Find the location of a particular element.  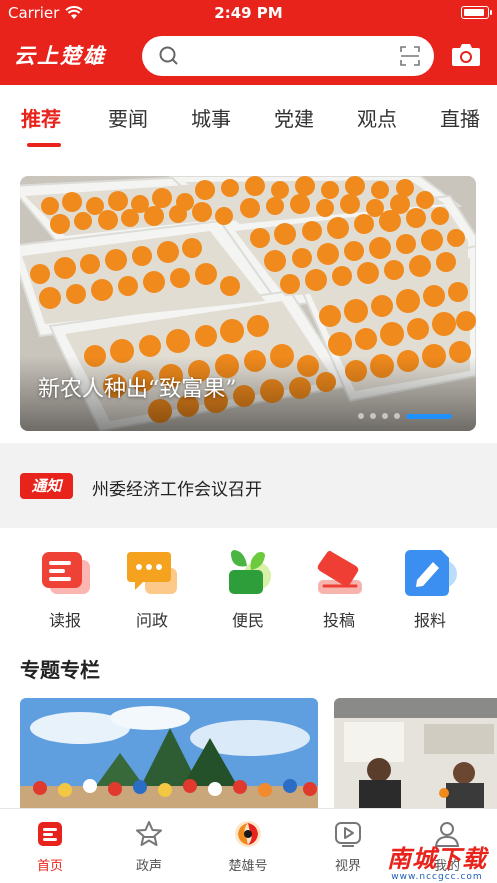

tab-party: 党建 is located at coordinates (294, 117).